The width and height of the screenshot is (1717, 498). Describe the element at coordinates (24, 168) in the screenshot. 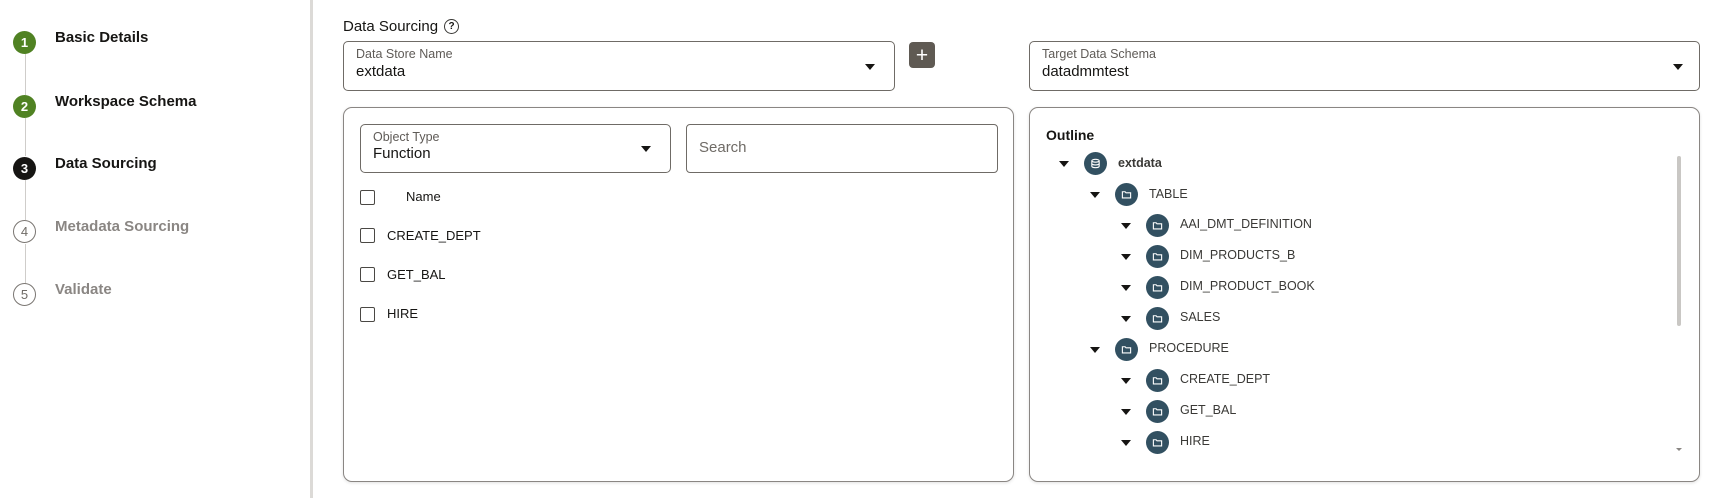

I see `step-number: 3` at that location.